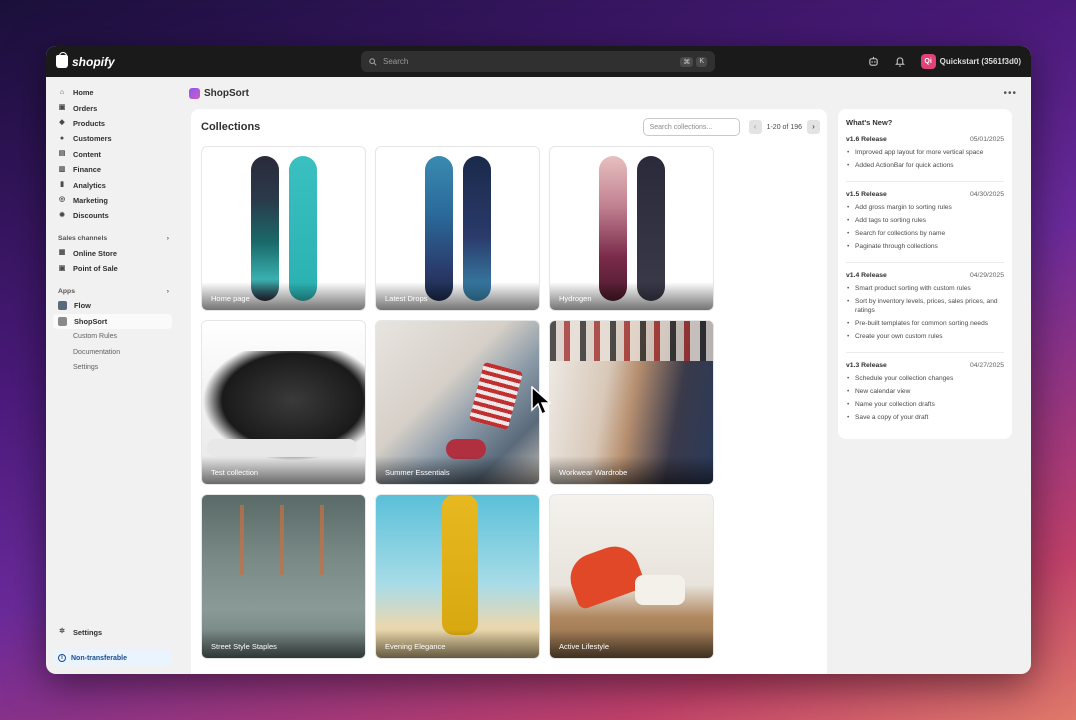 The height and width of the screenshot is (720, 1076). What do you see at coordinates (87, 154) in the screenshot?
I see `sidebar-item-label: Content` at bounding box center [87, 154].